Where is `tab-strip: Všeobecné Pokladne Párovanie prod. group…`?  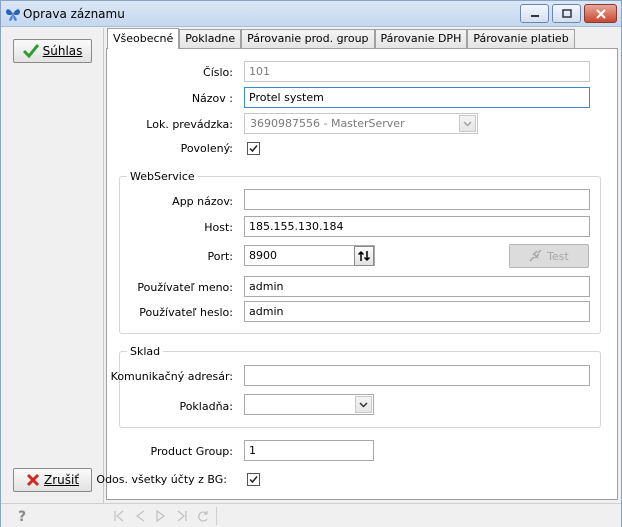 tab-strip: Všeobecné Pokladne Párovanie prod. group… is located at coordinates (341, 38).